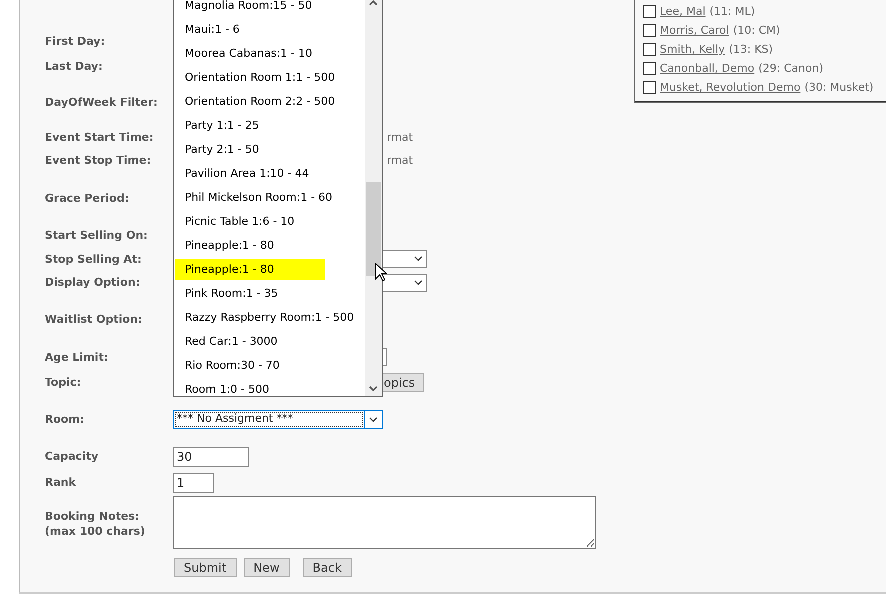 The width and height of the screenshot is (886, 603). I want to click on dropdown-option: Moorea Cabanas:1 - 10, so click(243, 53).